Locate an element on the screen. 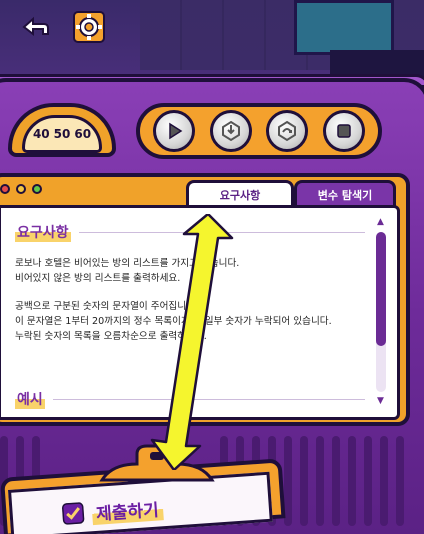 The height and width of the screenshot is (534, 424). dial-label-60: 60 is located at coordinates (83, 134).